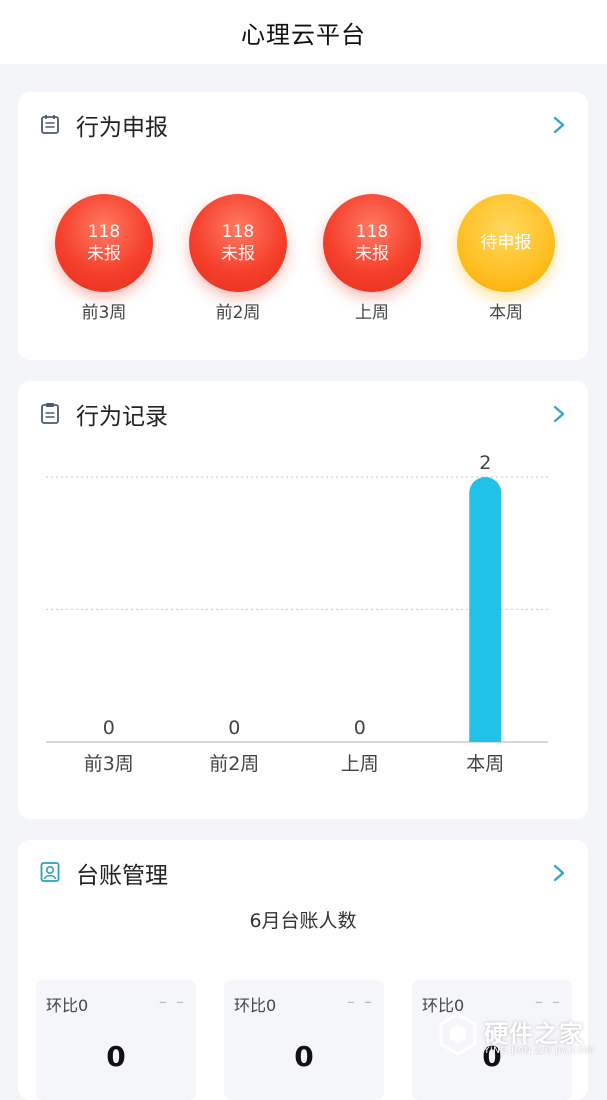 The height and width of the screenshot is (1100, 607). What do you see at coordinates (234, 764) in the screenshot?
I see `chart-tick-label: 前2周` at bounding box center [234, 764].